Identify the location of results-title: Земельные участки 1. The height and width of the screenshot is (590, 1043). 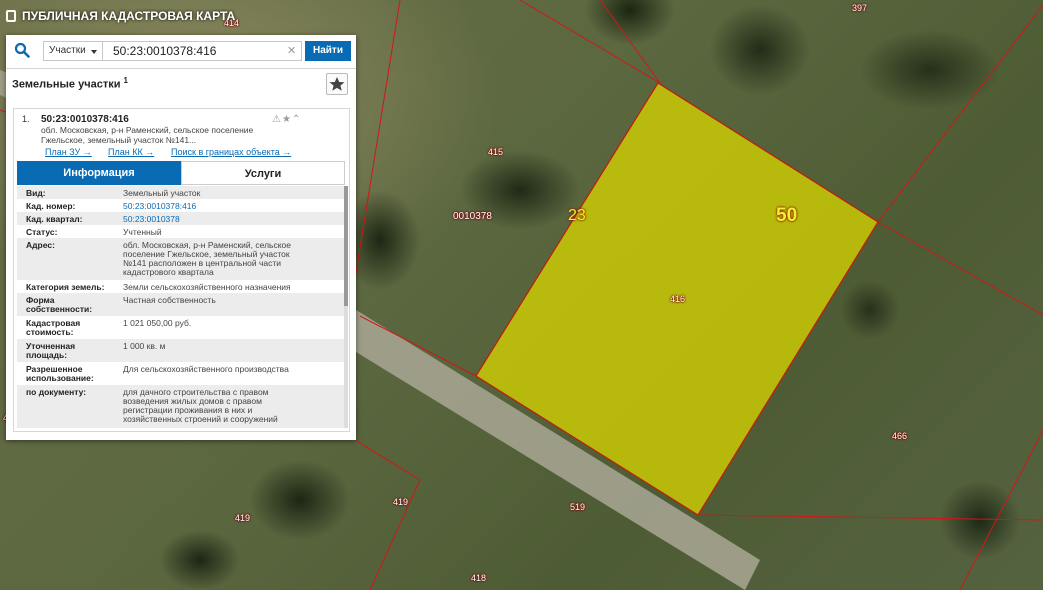
(70, 83).